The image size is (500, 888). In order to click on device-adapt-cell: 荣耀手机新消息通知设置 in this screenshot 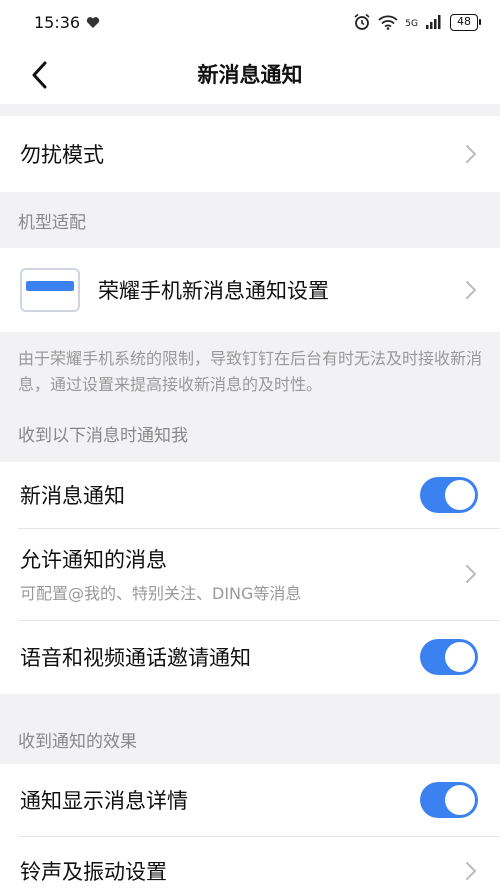, I will do `click(250, 290)`.